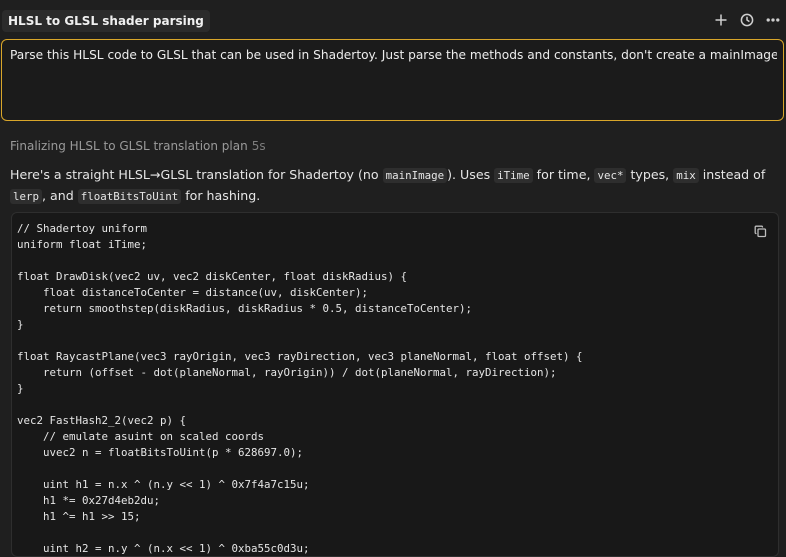  What do you see at coordinates (60, 195) in the screenshot?
I see `answer-text: , and` at bounding box center [60, 195].